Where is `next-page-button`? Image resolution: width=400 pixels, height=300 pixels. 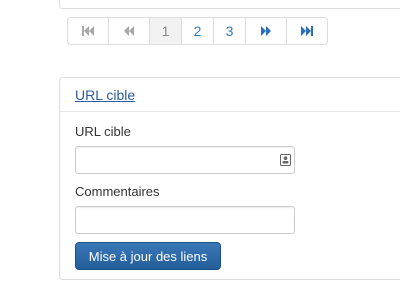
next-page-button is located at coordinates (266, 31).